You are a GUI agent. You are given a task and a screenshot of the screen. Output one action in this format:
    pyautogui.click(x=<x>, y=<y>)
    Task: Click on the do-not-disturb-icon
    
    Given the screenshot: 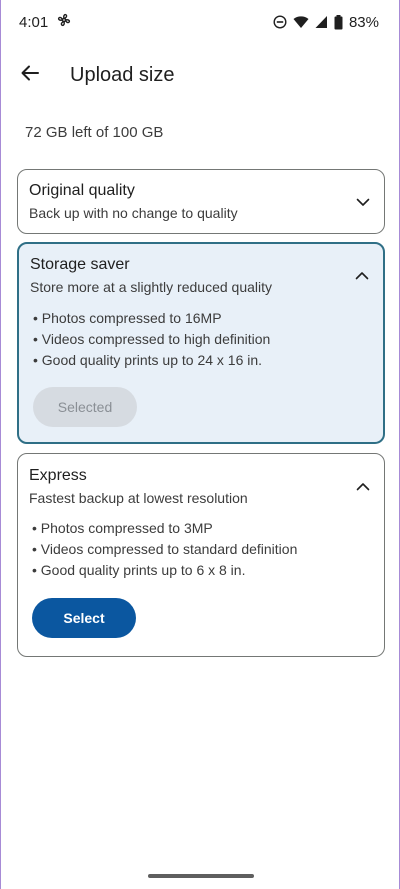 What is the action you would take?
    pyautogui.click(x=280, y=22)
    